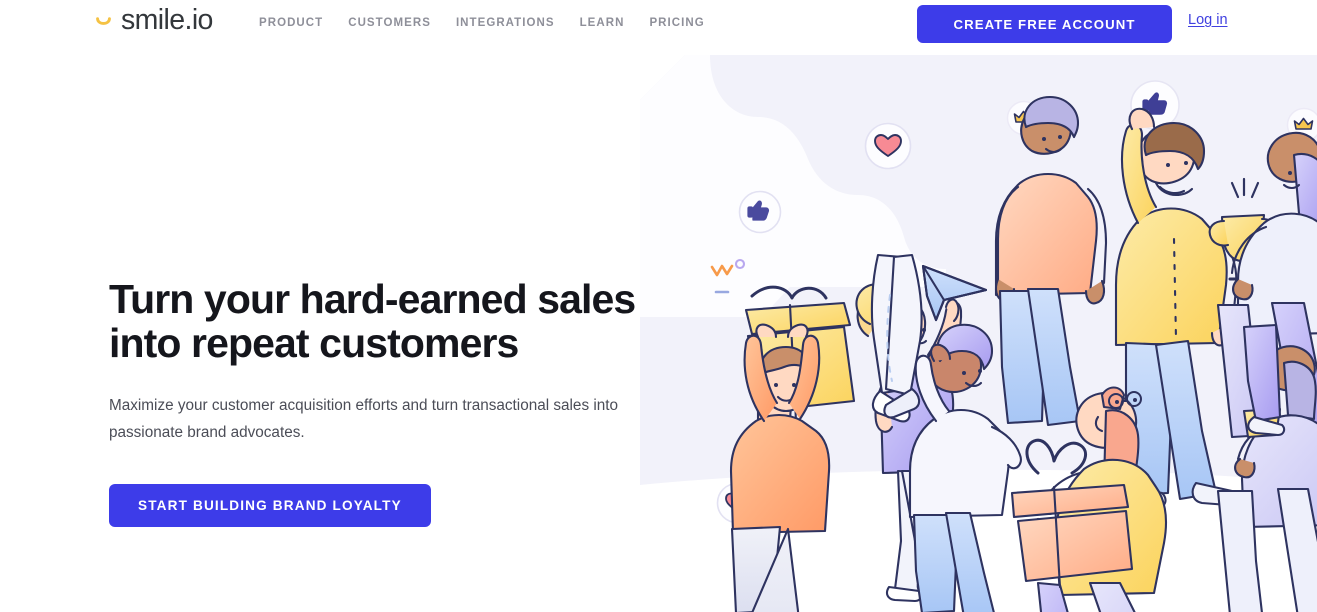 The image size is (1317, 612). I want to click on badge-thumbs-up-left, so click(760, 212).